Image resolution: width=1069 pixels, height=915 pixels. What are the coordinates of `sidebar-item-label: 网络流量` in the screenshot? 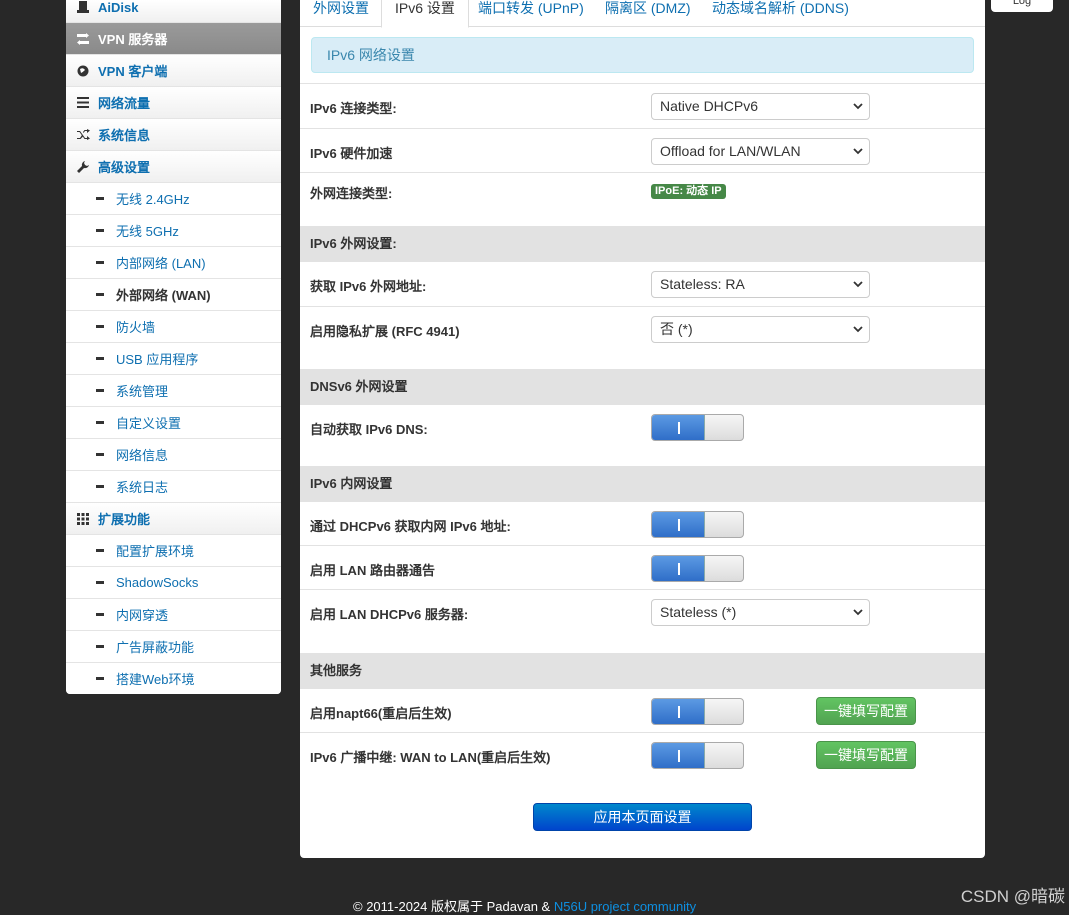 It's located at (124, 103).